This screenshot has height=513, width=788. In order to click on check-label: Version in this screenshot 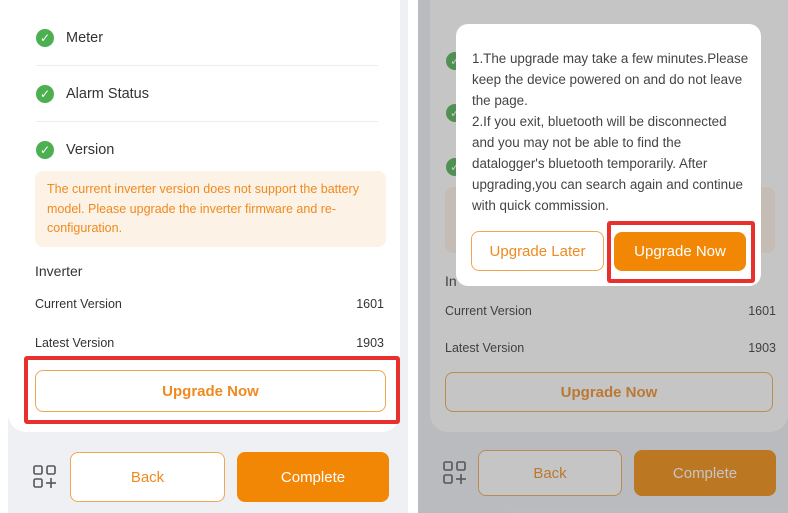, I will do `click(90, 150)`.